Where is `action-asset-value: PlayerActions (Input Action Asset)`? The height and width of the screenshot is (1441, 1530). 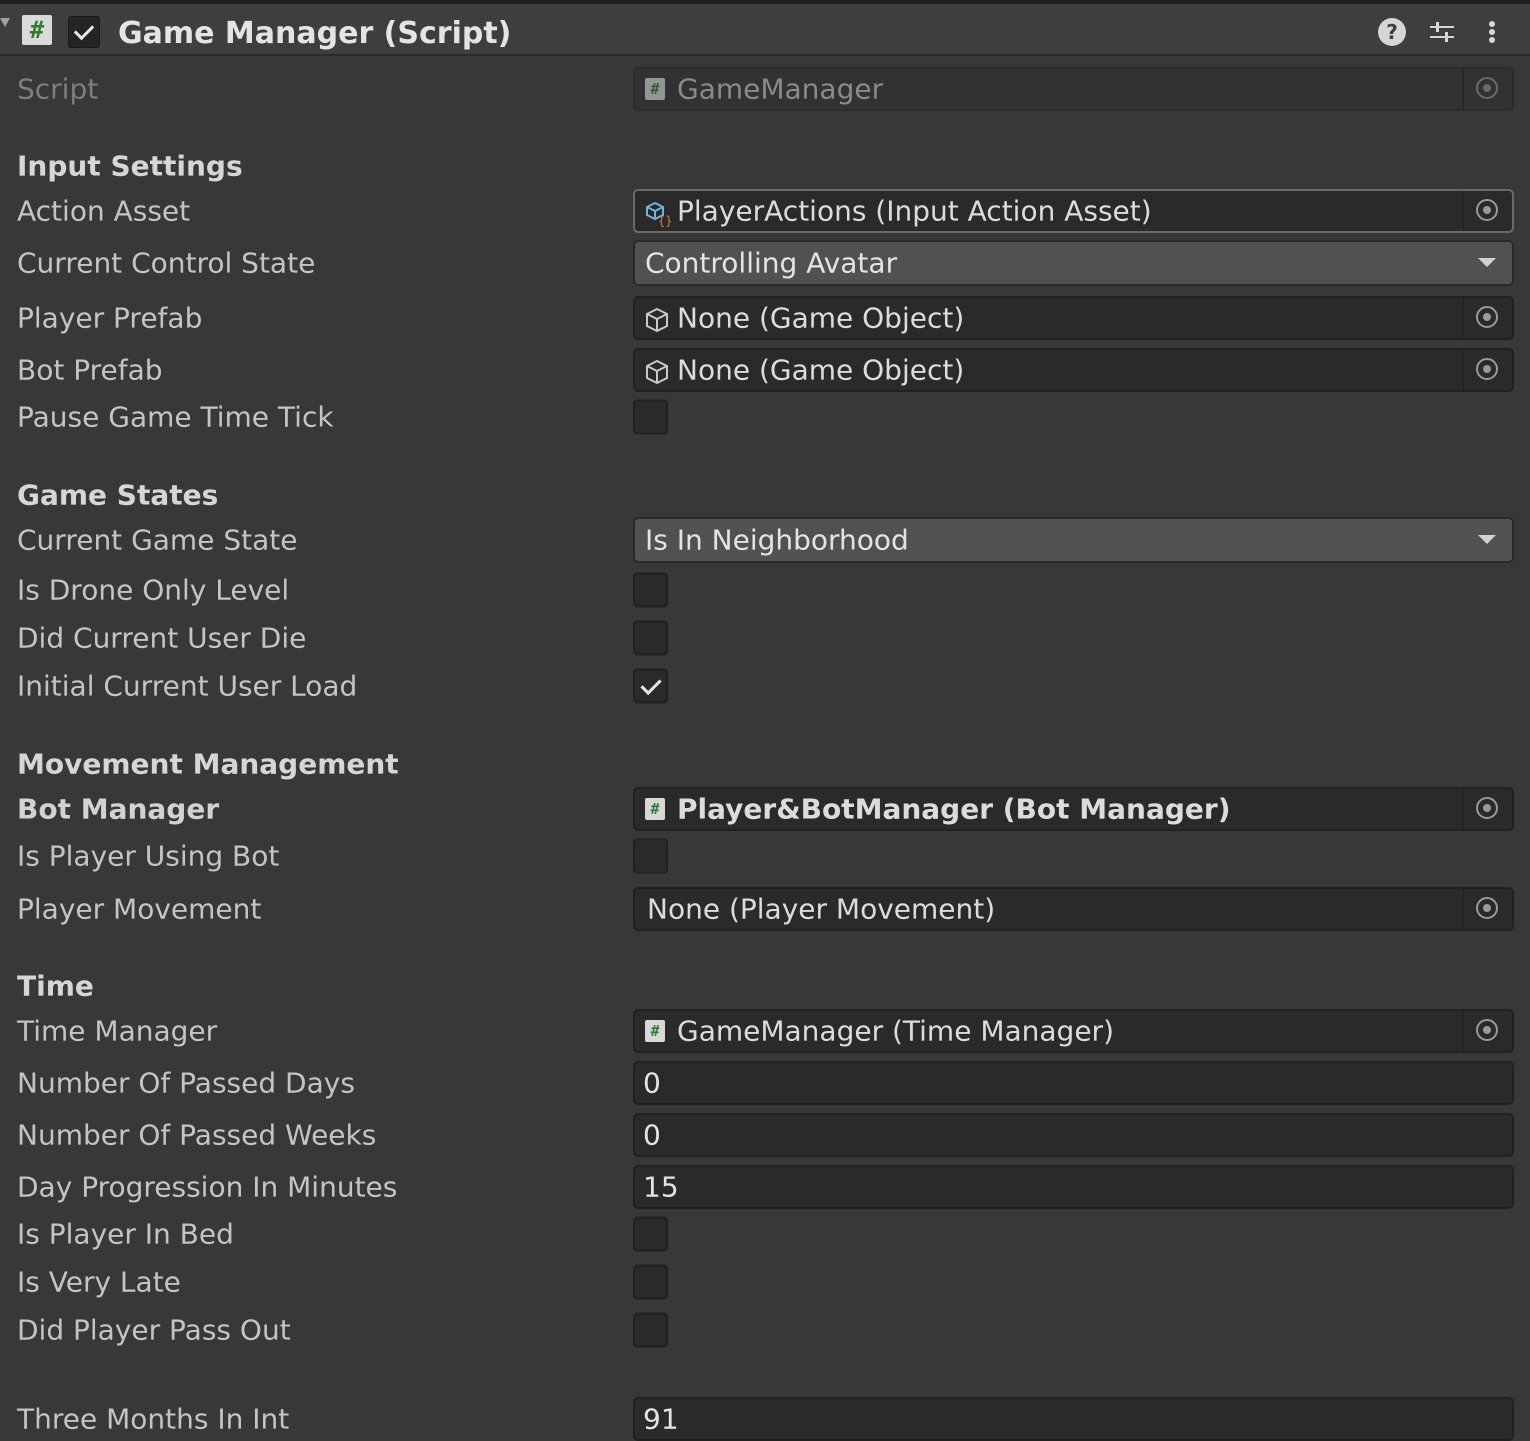 action-asset-value: PlayerActions (Input Action Asset) is located at coordinates (914, 211).